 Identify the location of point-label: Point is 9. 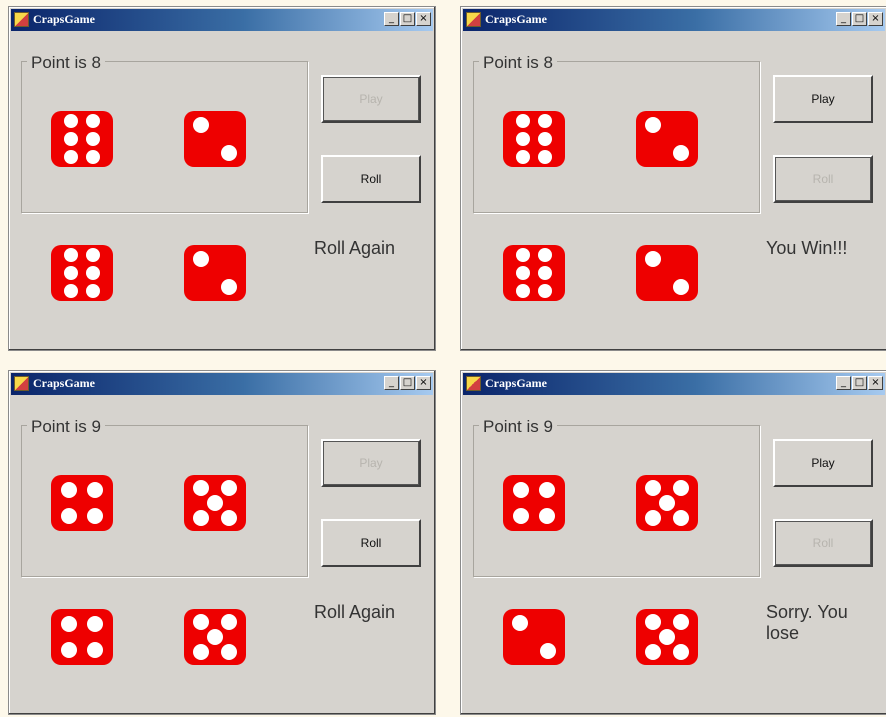
(518, 427).